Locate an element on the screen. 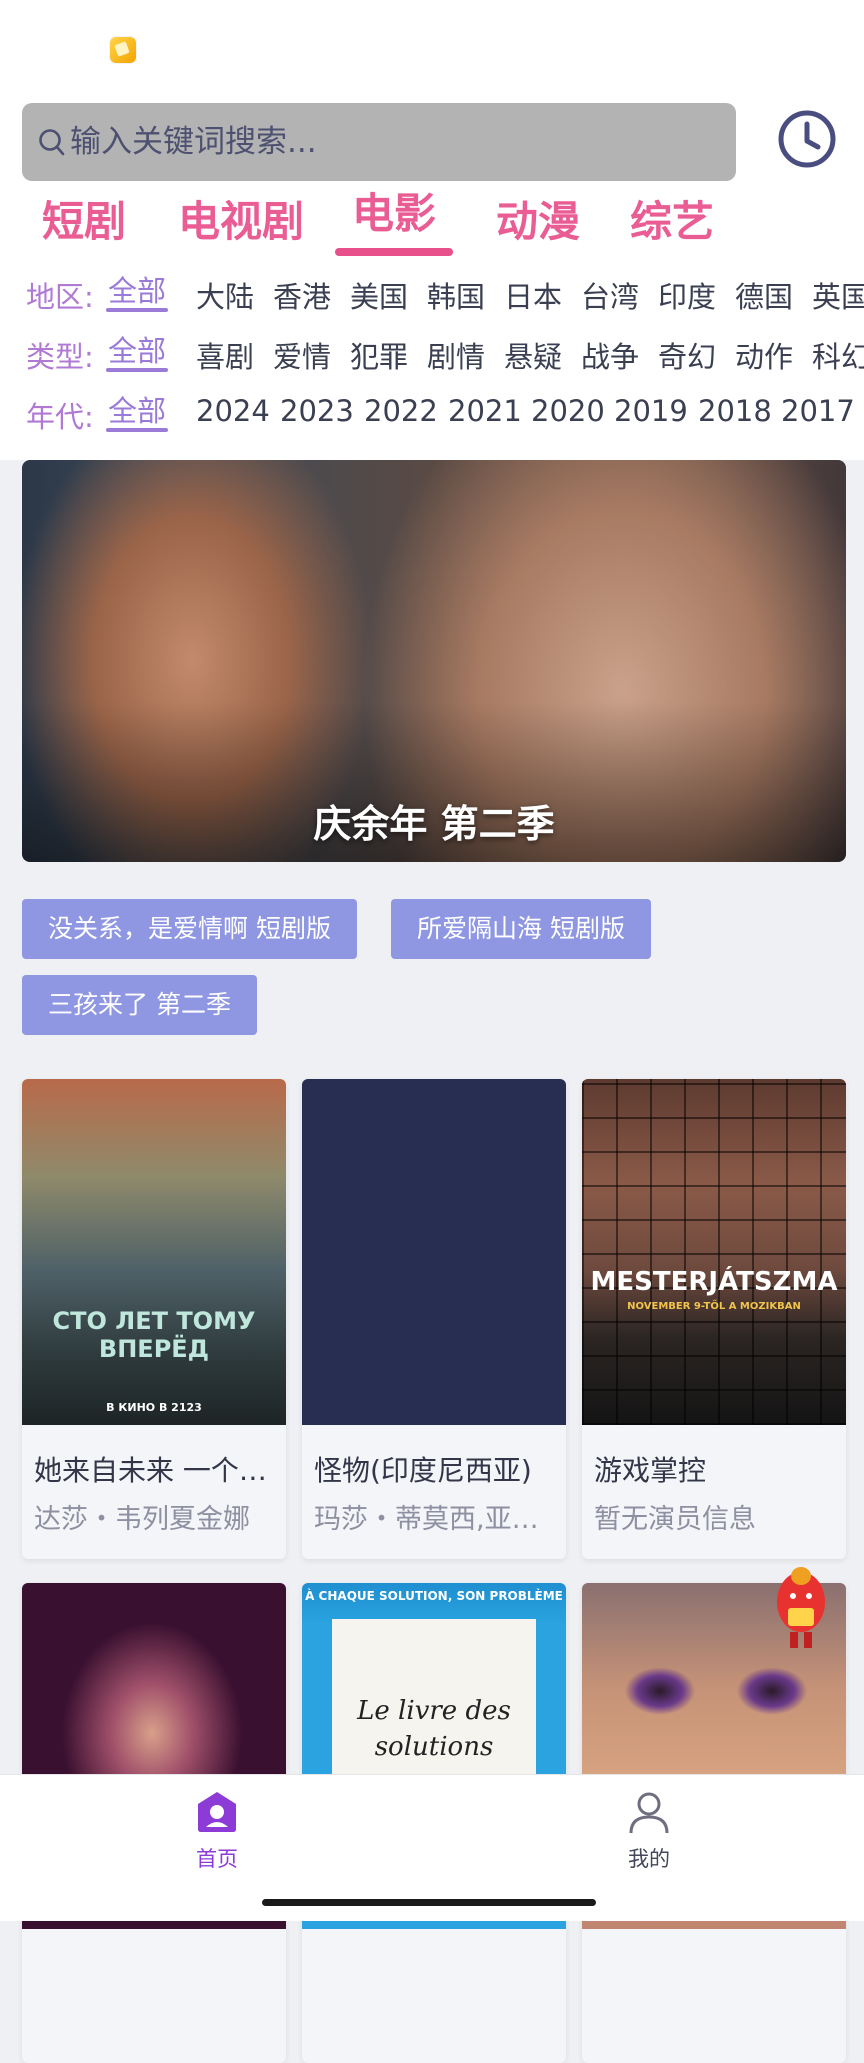 This screenshot has height=2063, width=864. active-tab-indicator is located at coordinates (394, 252).